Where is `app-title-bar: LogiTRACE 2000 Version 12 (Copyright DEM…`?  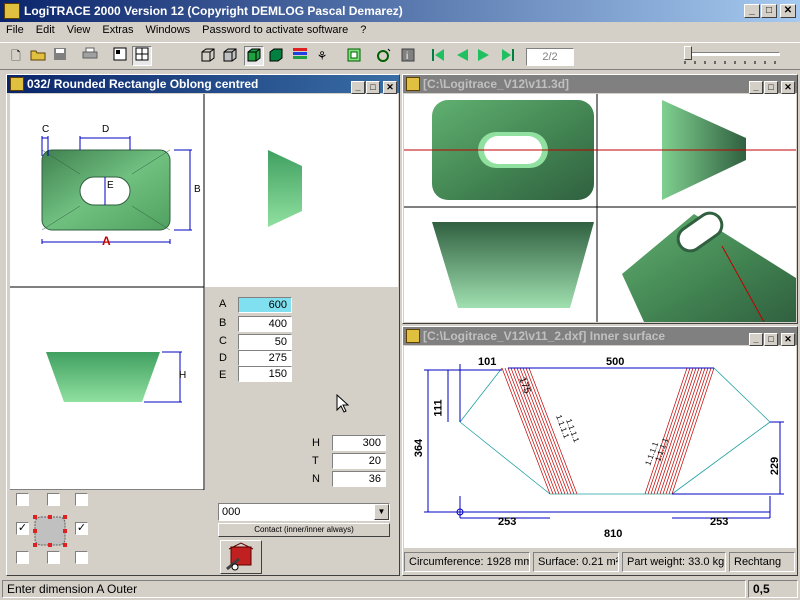 app-title-bar: LogiTRACE 2000 Version 12 (Copyright DEM… is located at coordinates (400, 11).